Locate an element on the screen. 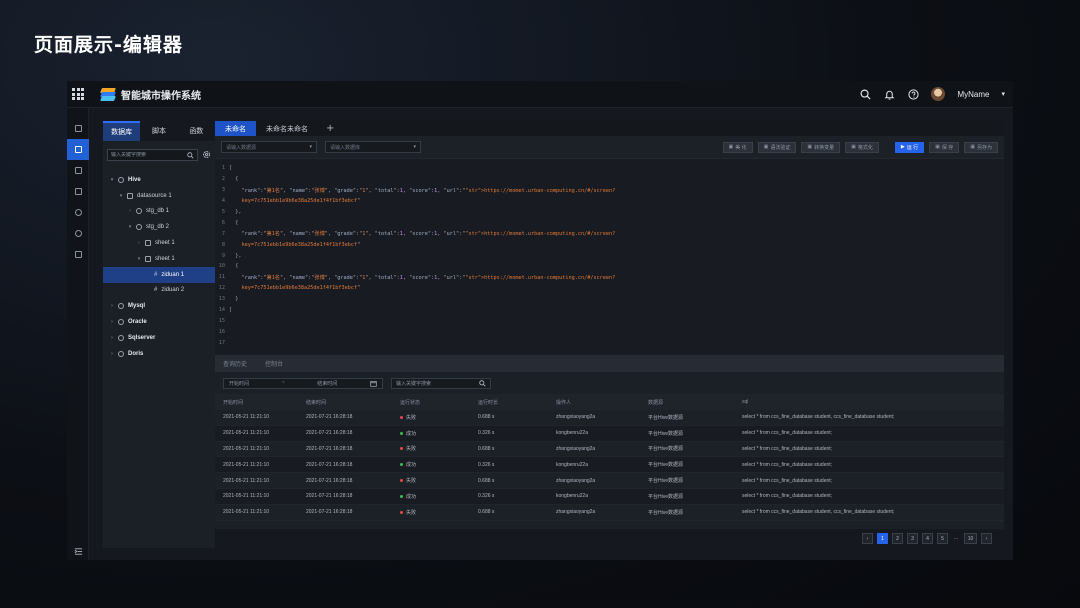  tree-node: ▾ sheet 1 is located at coordinates (159, 259).